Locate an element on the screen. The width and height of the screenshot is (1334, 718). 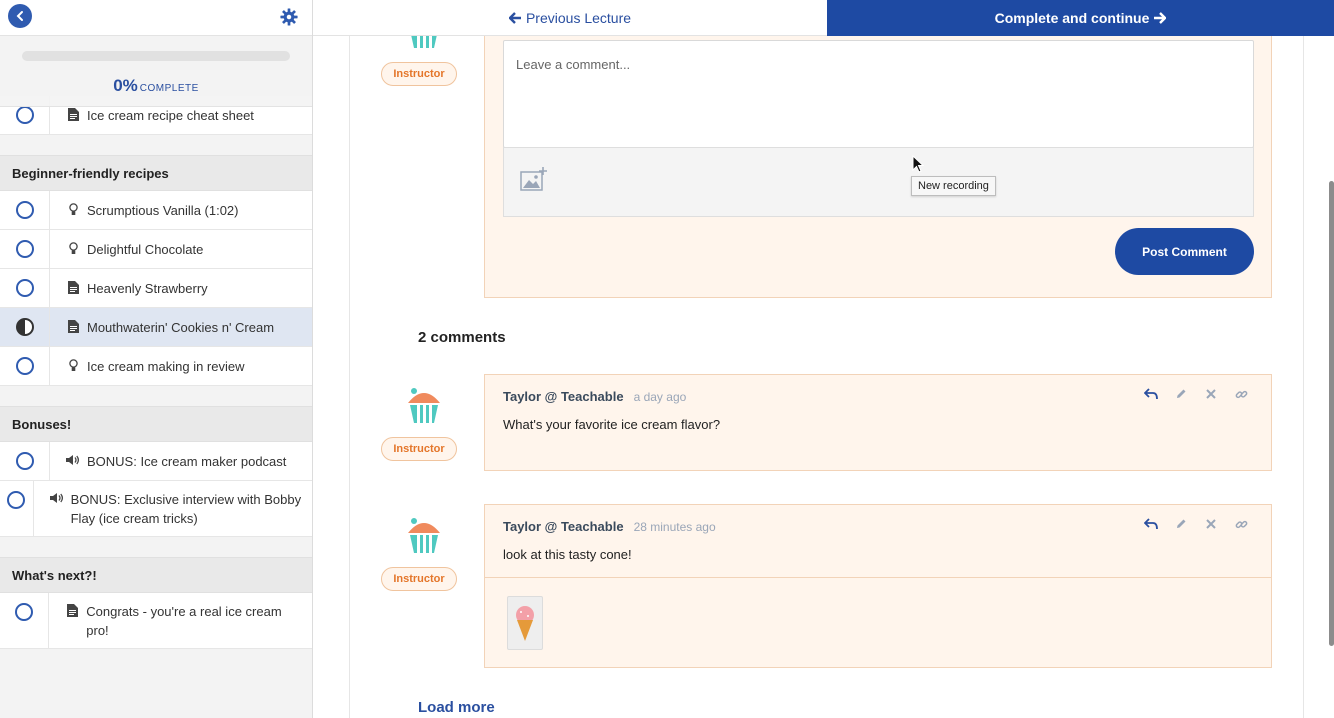
chevron-left-icon is located at coordinates (19, 16).